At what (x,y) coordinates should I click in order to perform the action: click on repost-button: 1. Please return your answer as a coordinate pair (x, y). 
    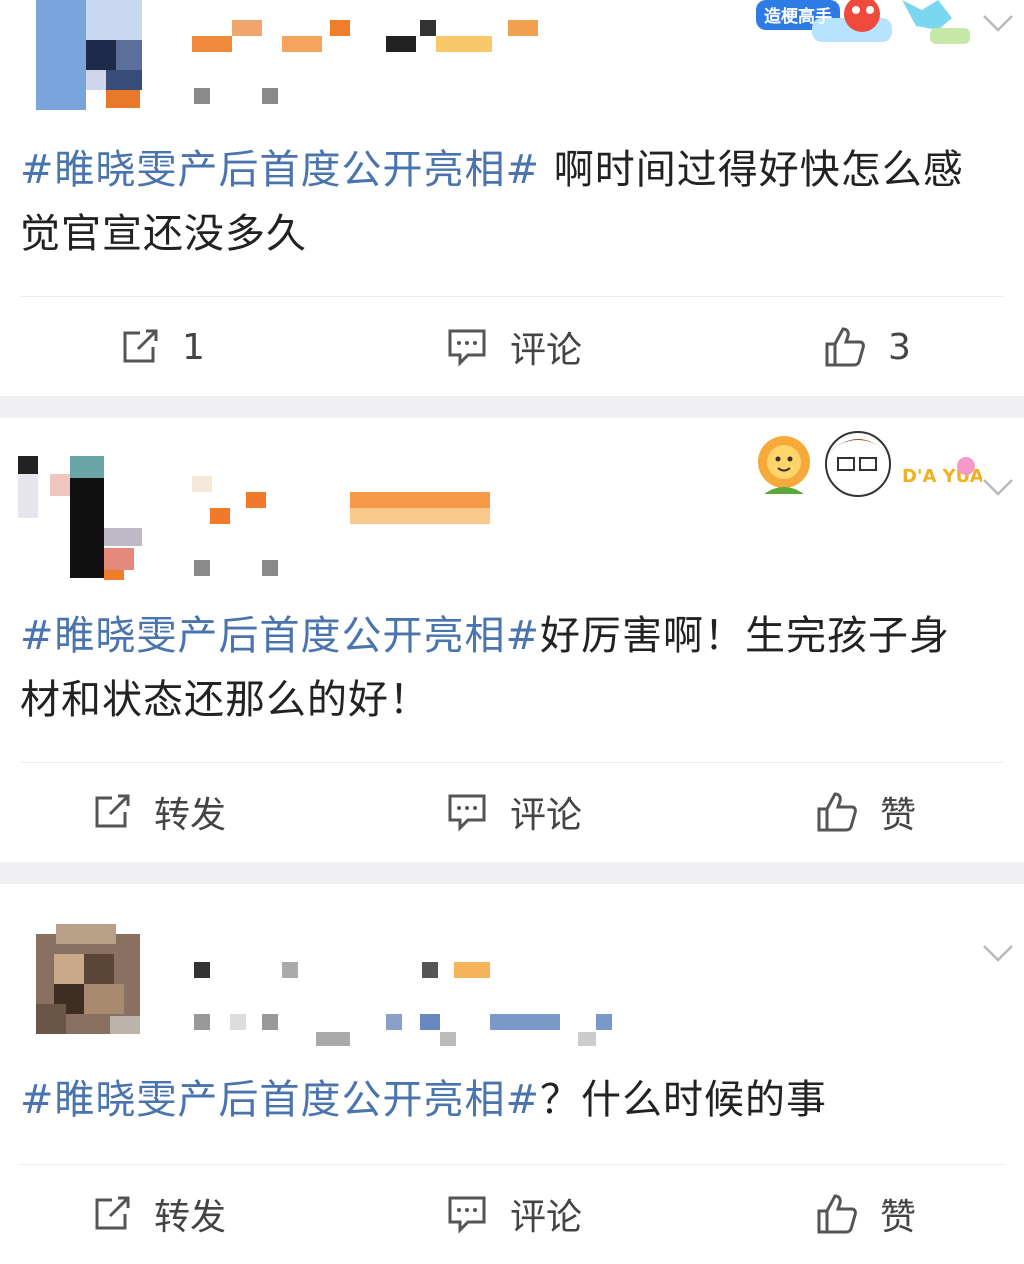
    Looking at the image, I should click on (162, 347).